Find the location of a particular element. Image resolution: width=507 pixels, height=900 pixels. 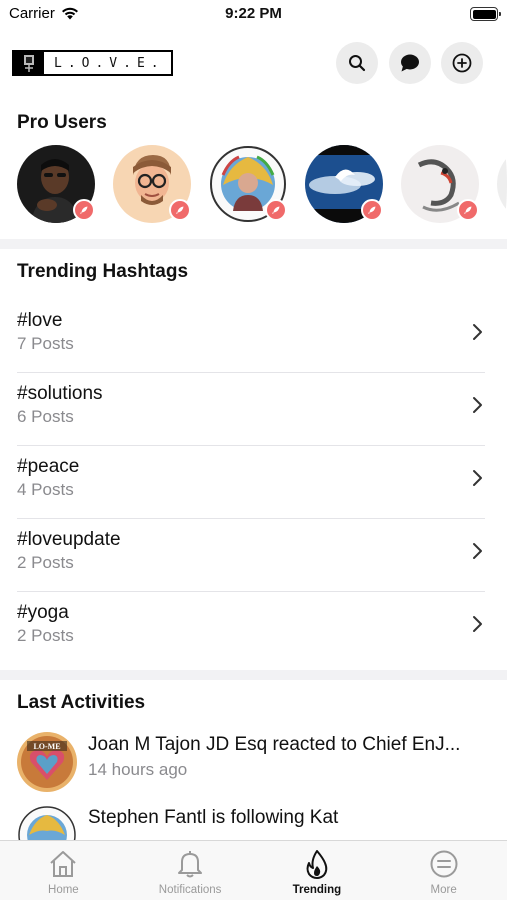

tab-notifications: Notifications is located at coordinates (190, 870).